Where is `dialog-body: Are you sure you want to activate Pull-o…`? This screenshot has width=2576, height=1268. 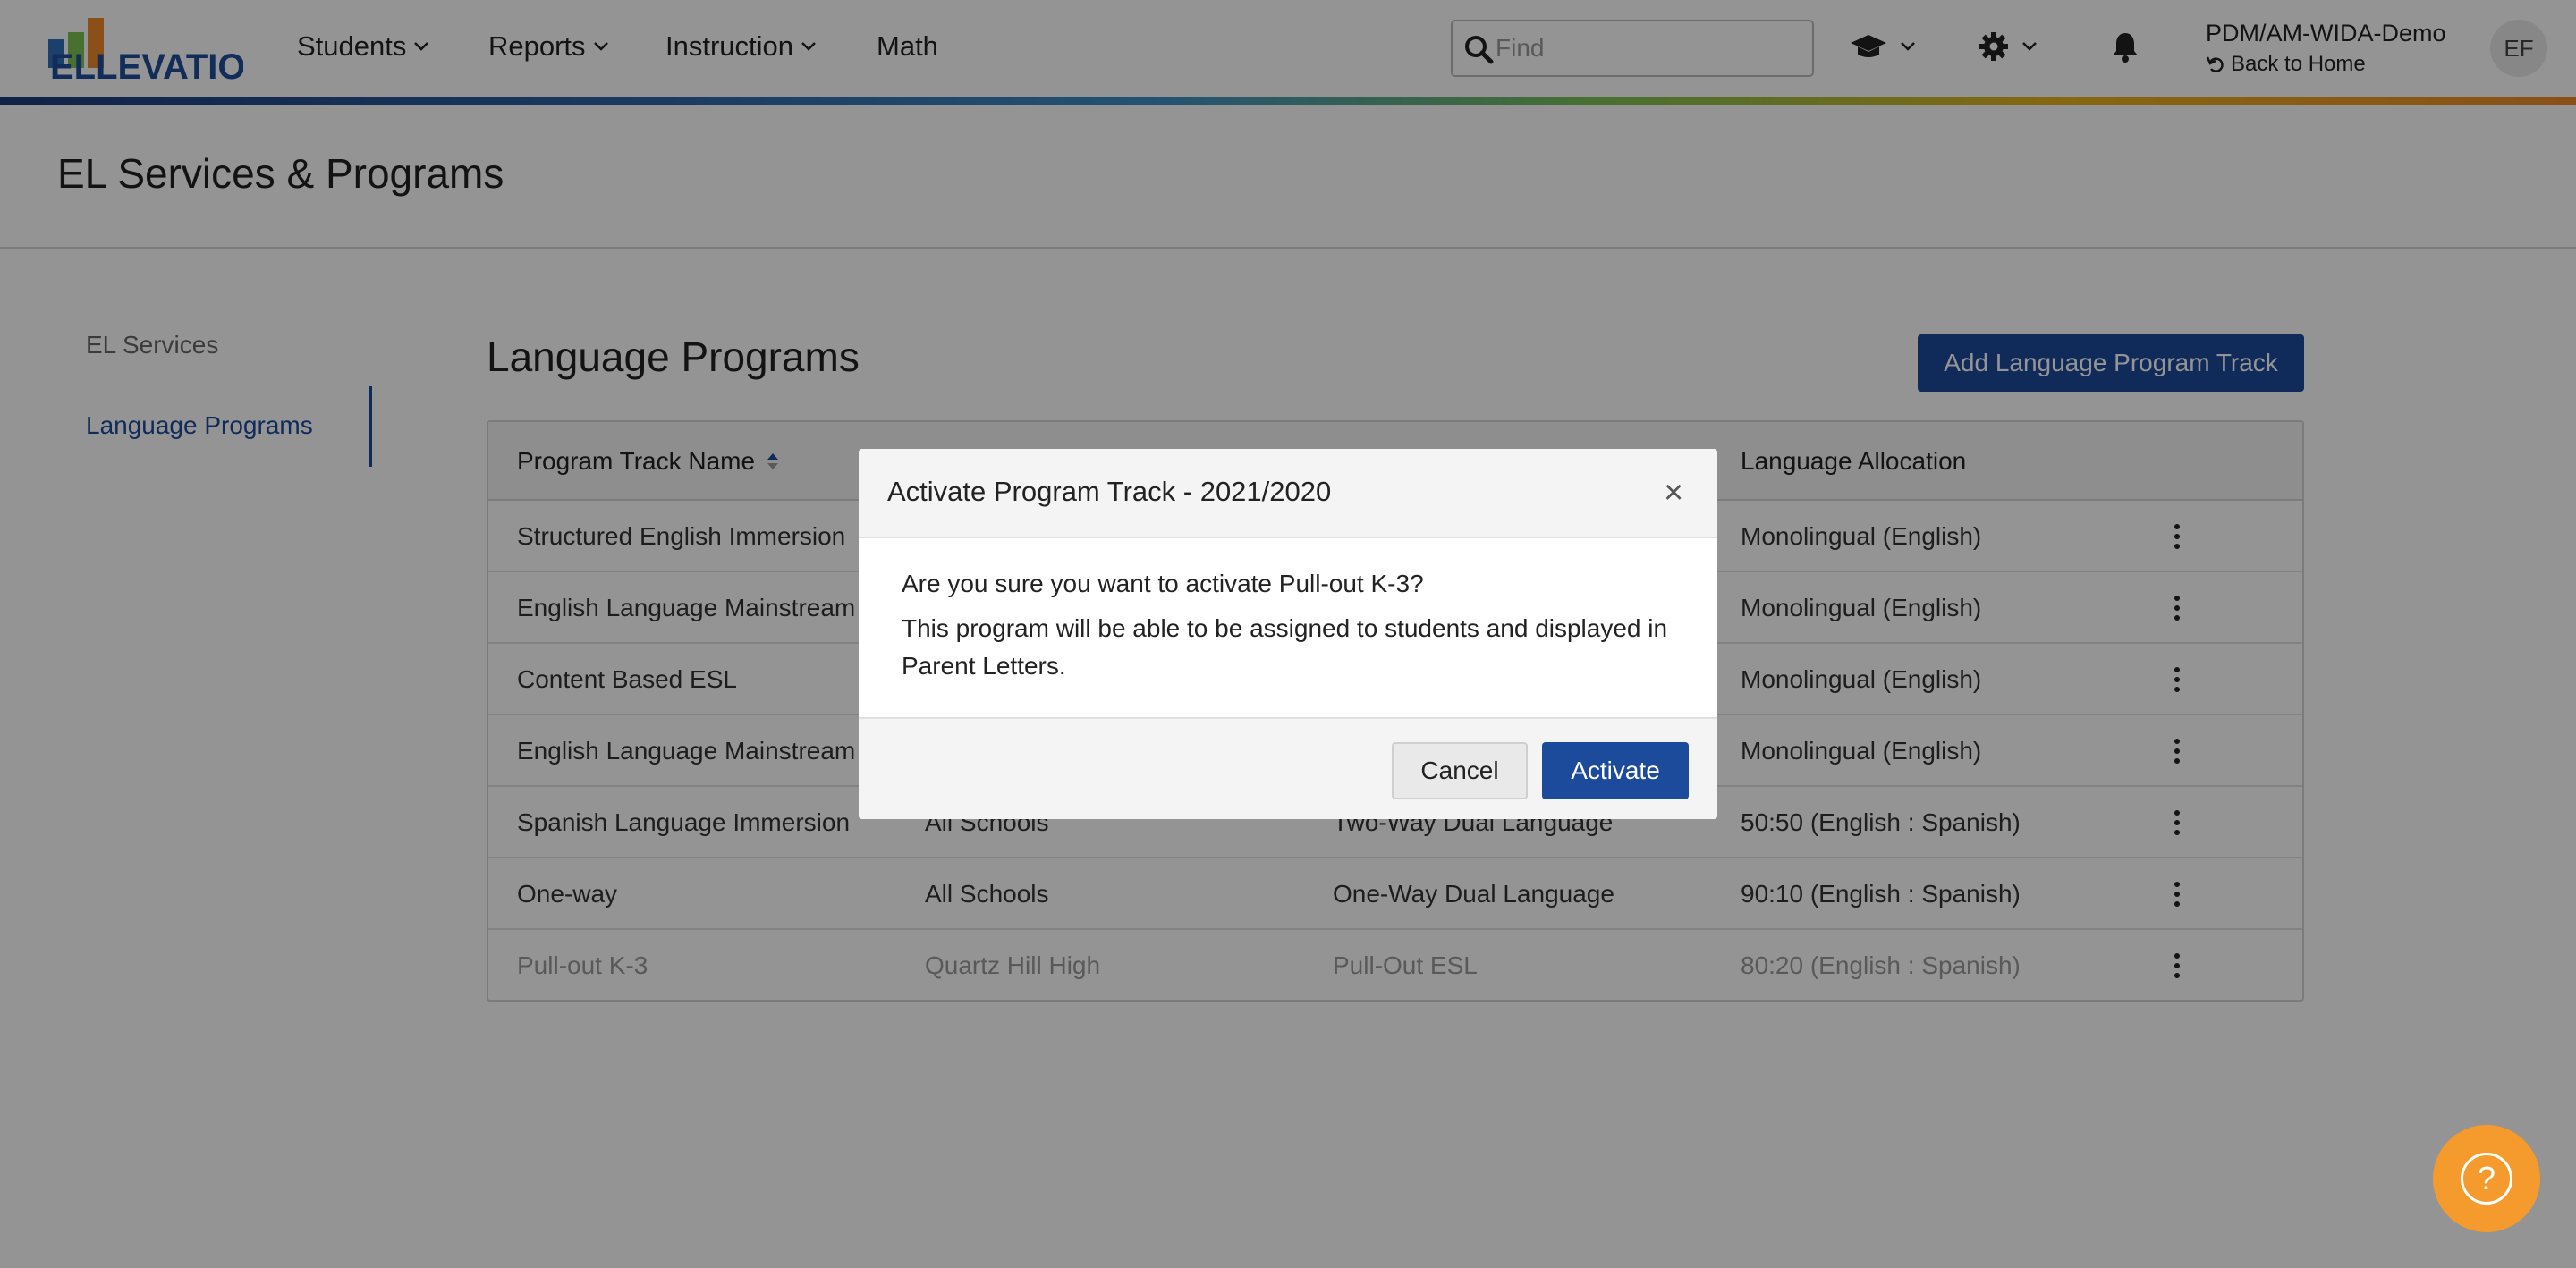
dialog-body: Are you sure you want to activate Pull-o… is located at coordinates (1295, 625).